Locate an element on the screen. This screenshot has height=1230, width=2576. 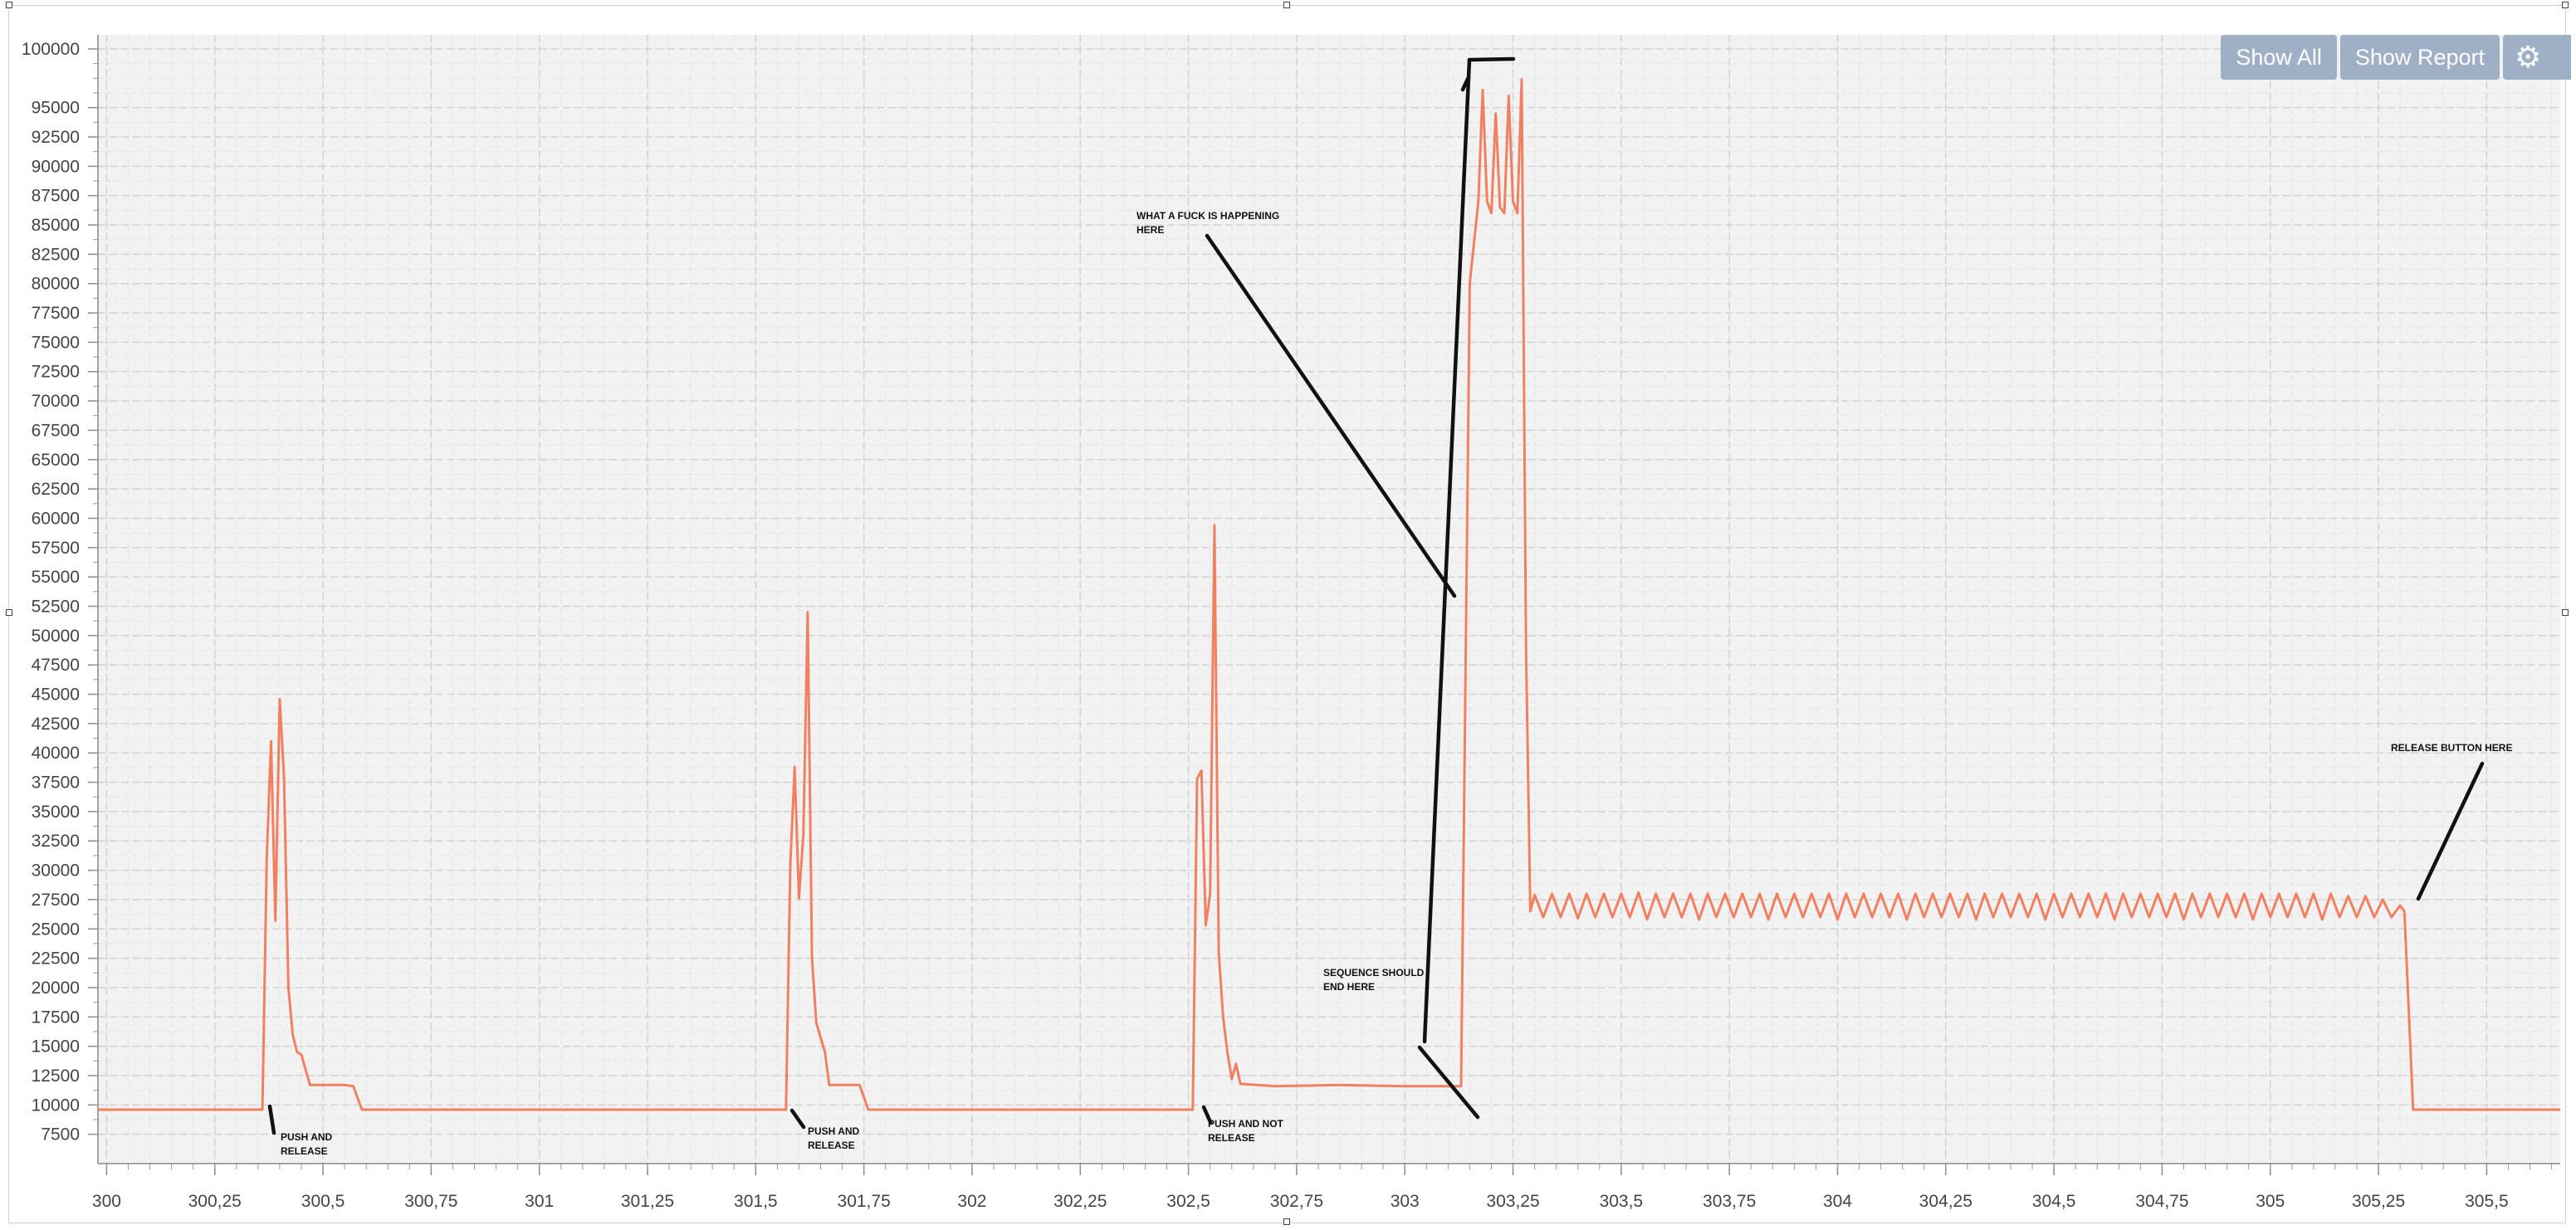
y-tick-label: 55000 is located at coordinates (56, 577).